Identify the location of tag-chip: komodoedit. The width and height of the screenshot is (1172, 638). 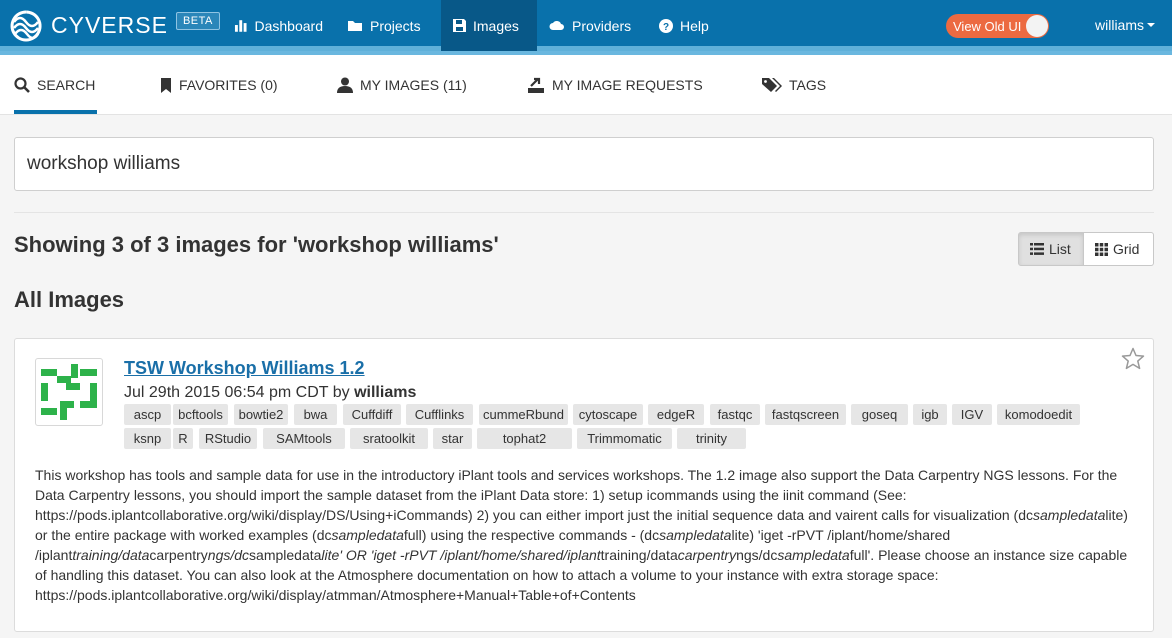
(1038, 414).